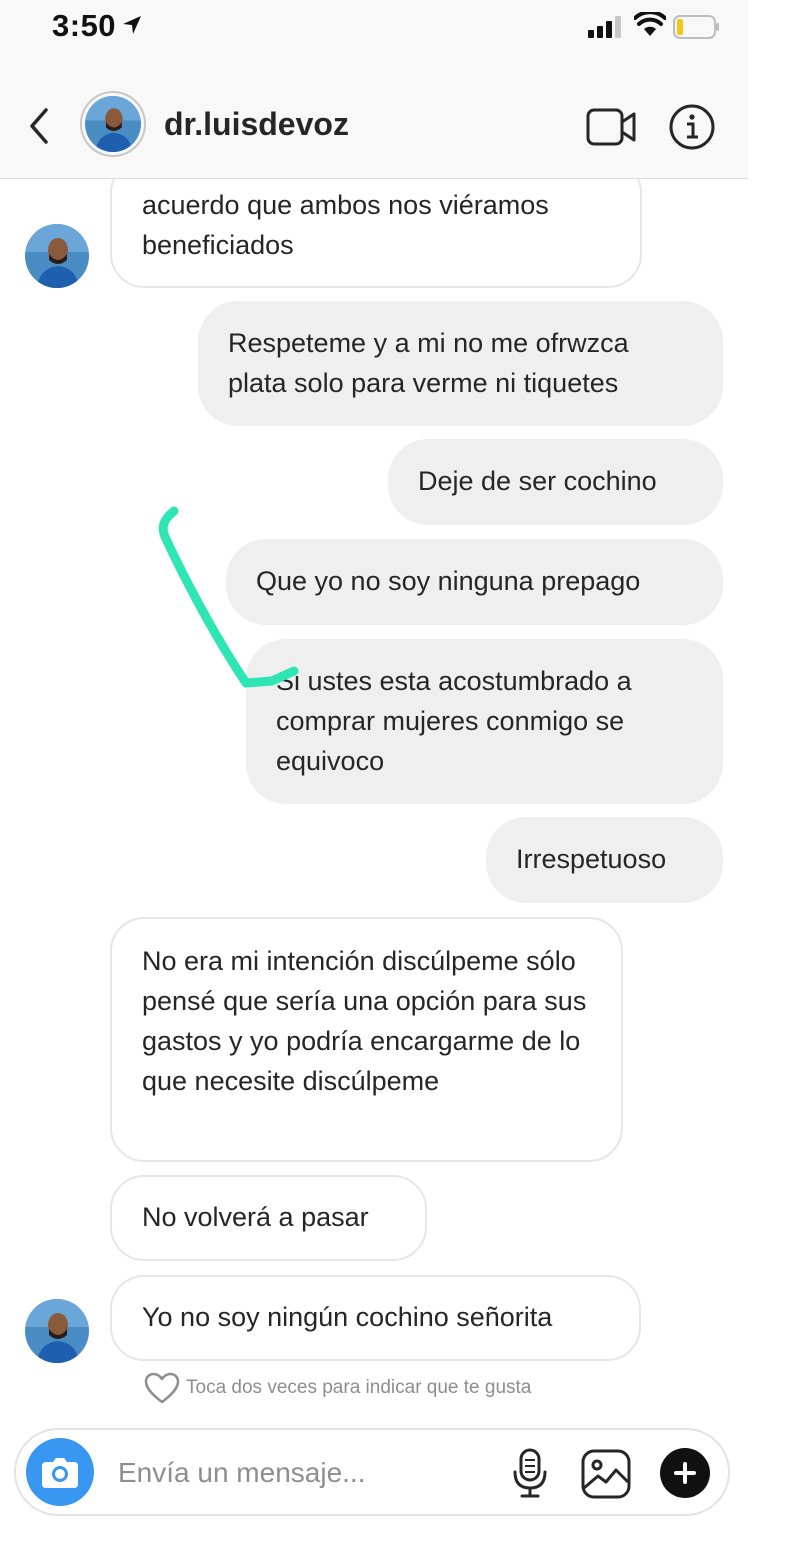  I want to click on camera-icon, so click(60, 1473).